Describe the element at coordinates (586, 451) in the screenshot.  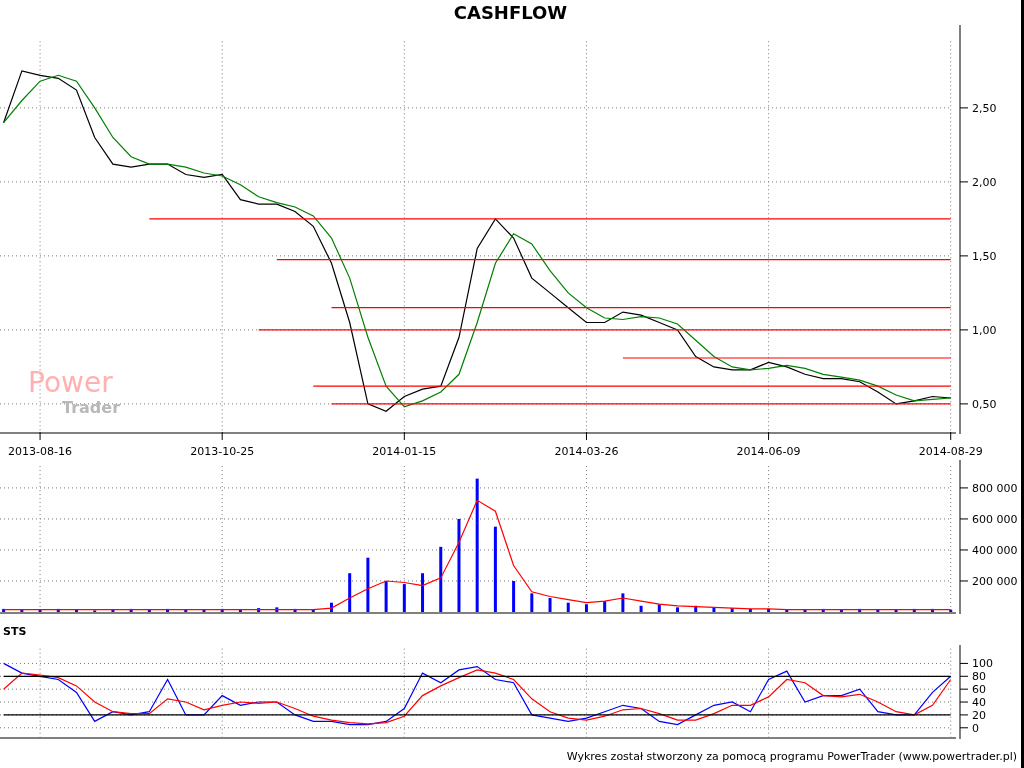
I see `date-label: 2014-03-26` at that location.